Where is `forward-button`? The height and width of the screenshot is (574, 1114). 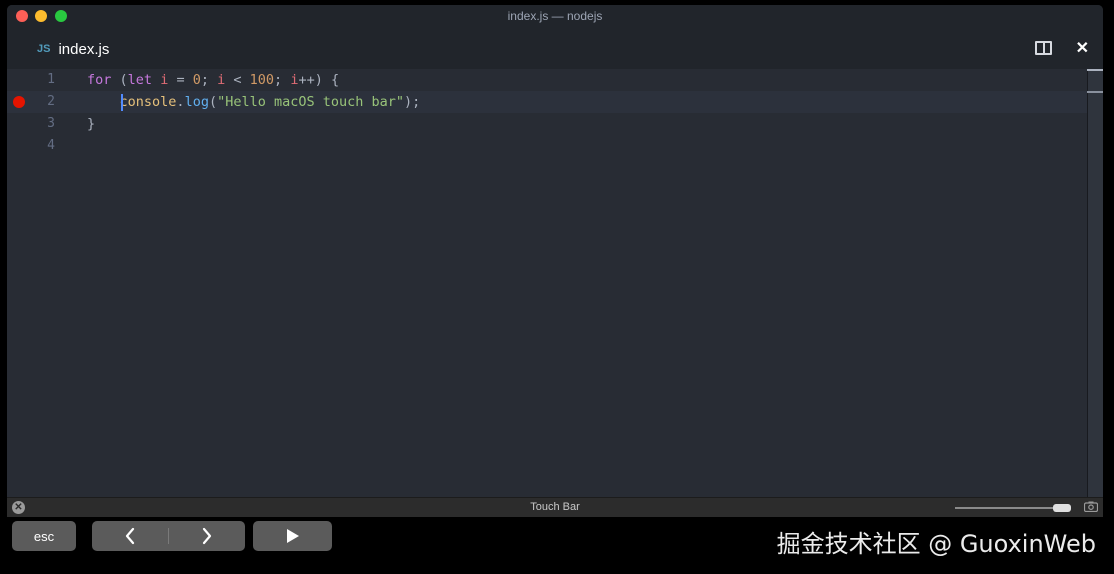
forward-button is located at coordinates (207, 536).